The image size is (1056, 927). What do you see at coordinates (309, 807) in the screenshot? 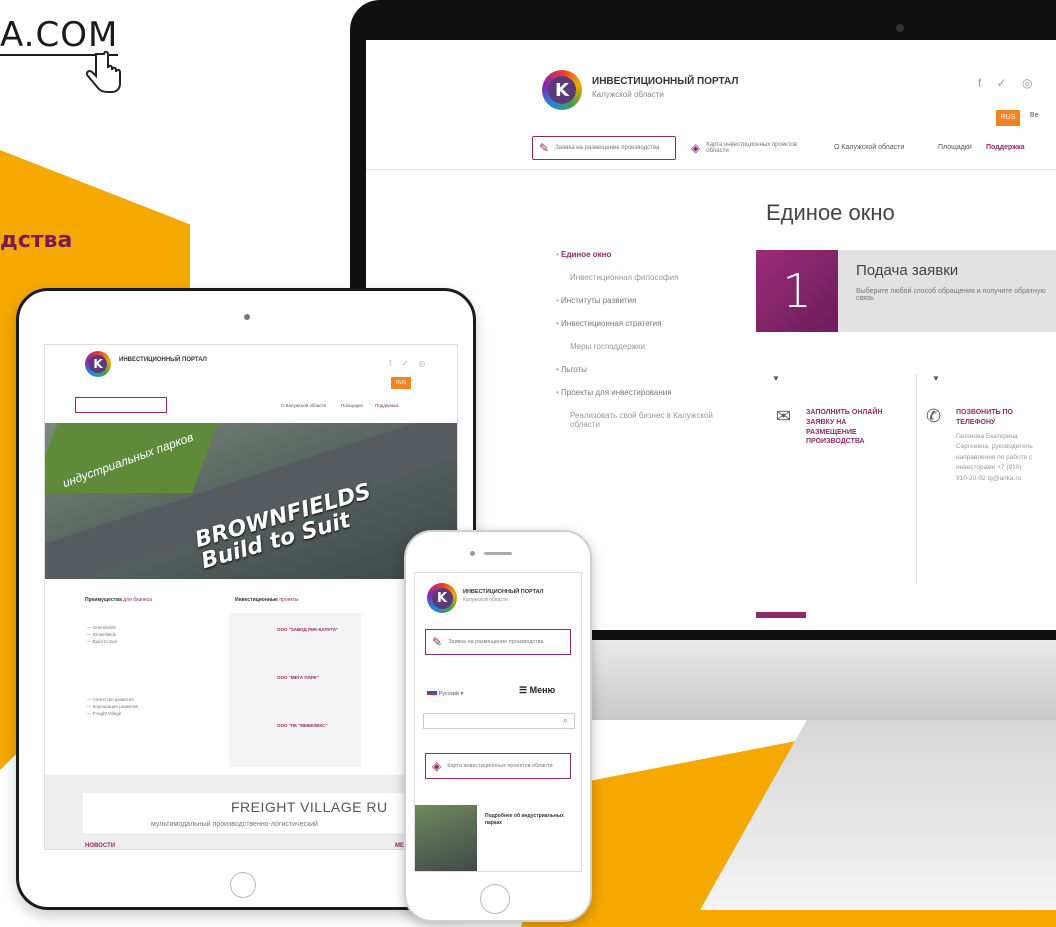
I see `freight-title: FREIGHT VILLAGE RU` at bounding box center [309, 807].